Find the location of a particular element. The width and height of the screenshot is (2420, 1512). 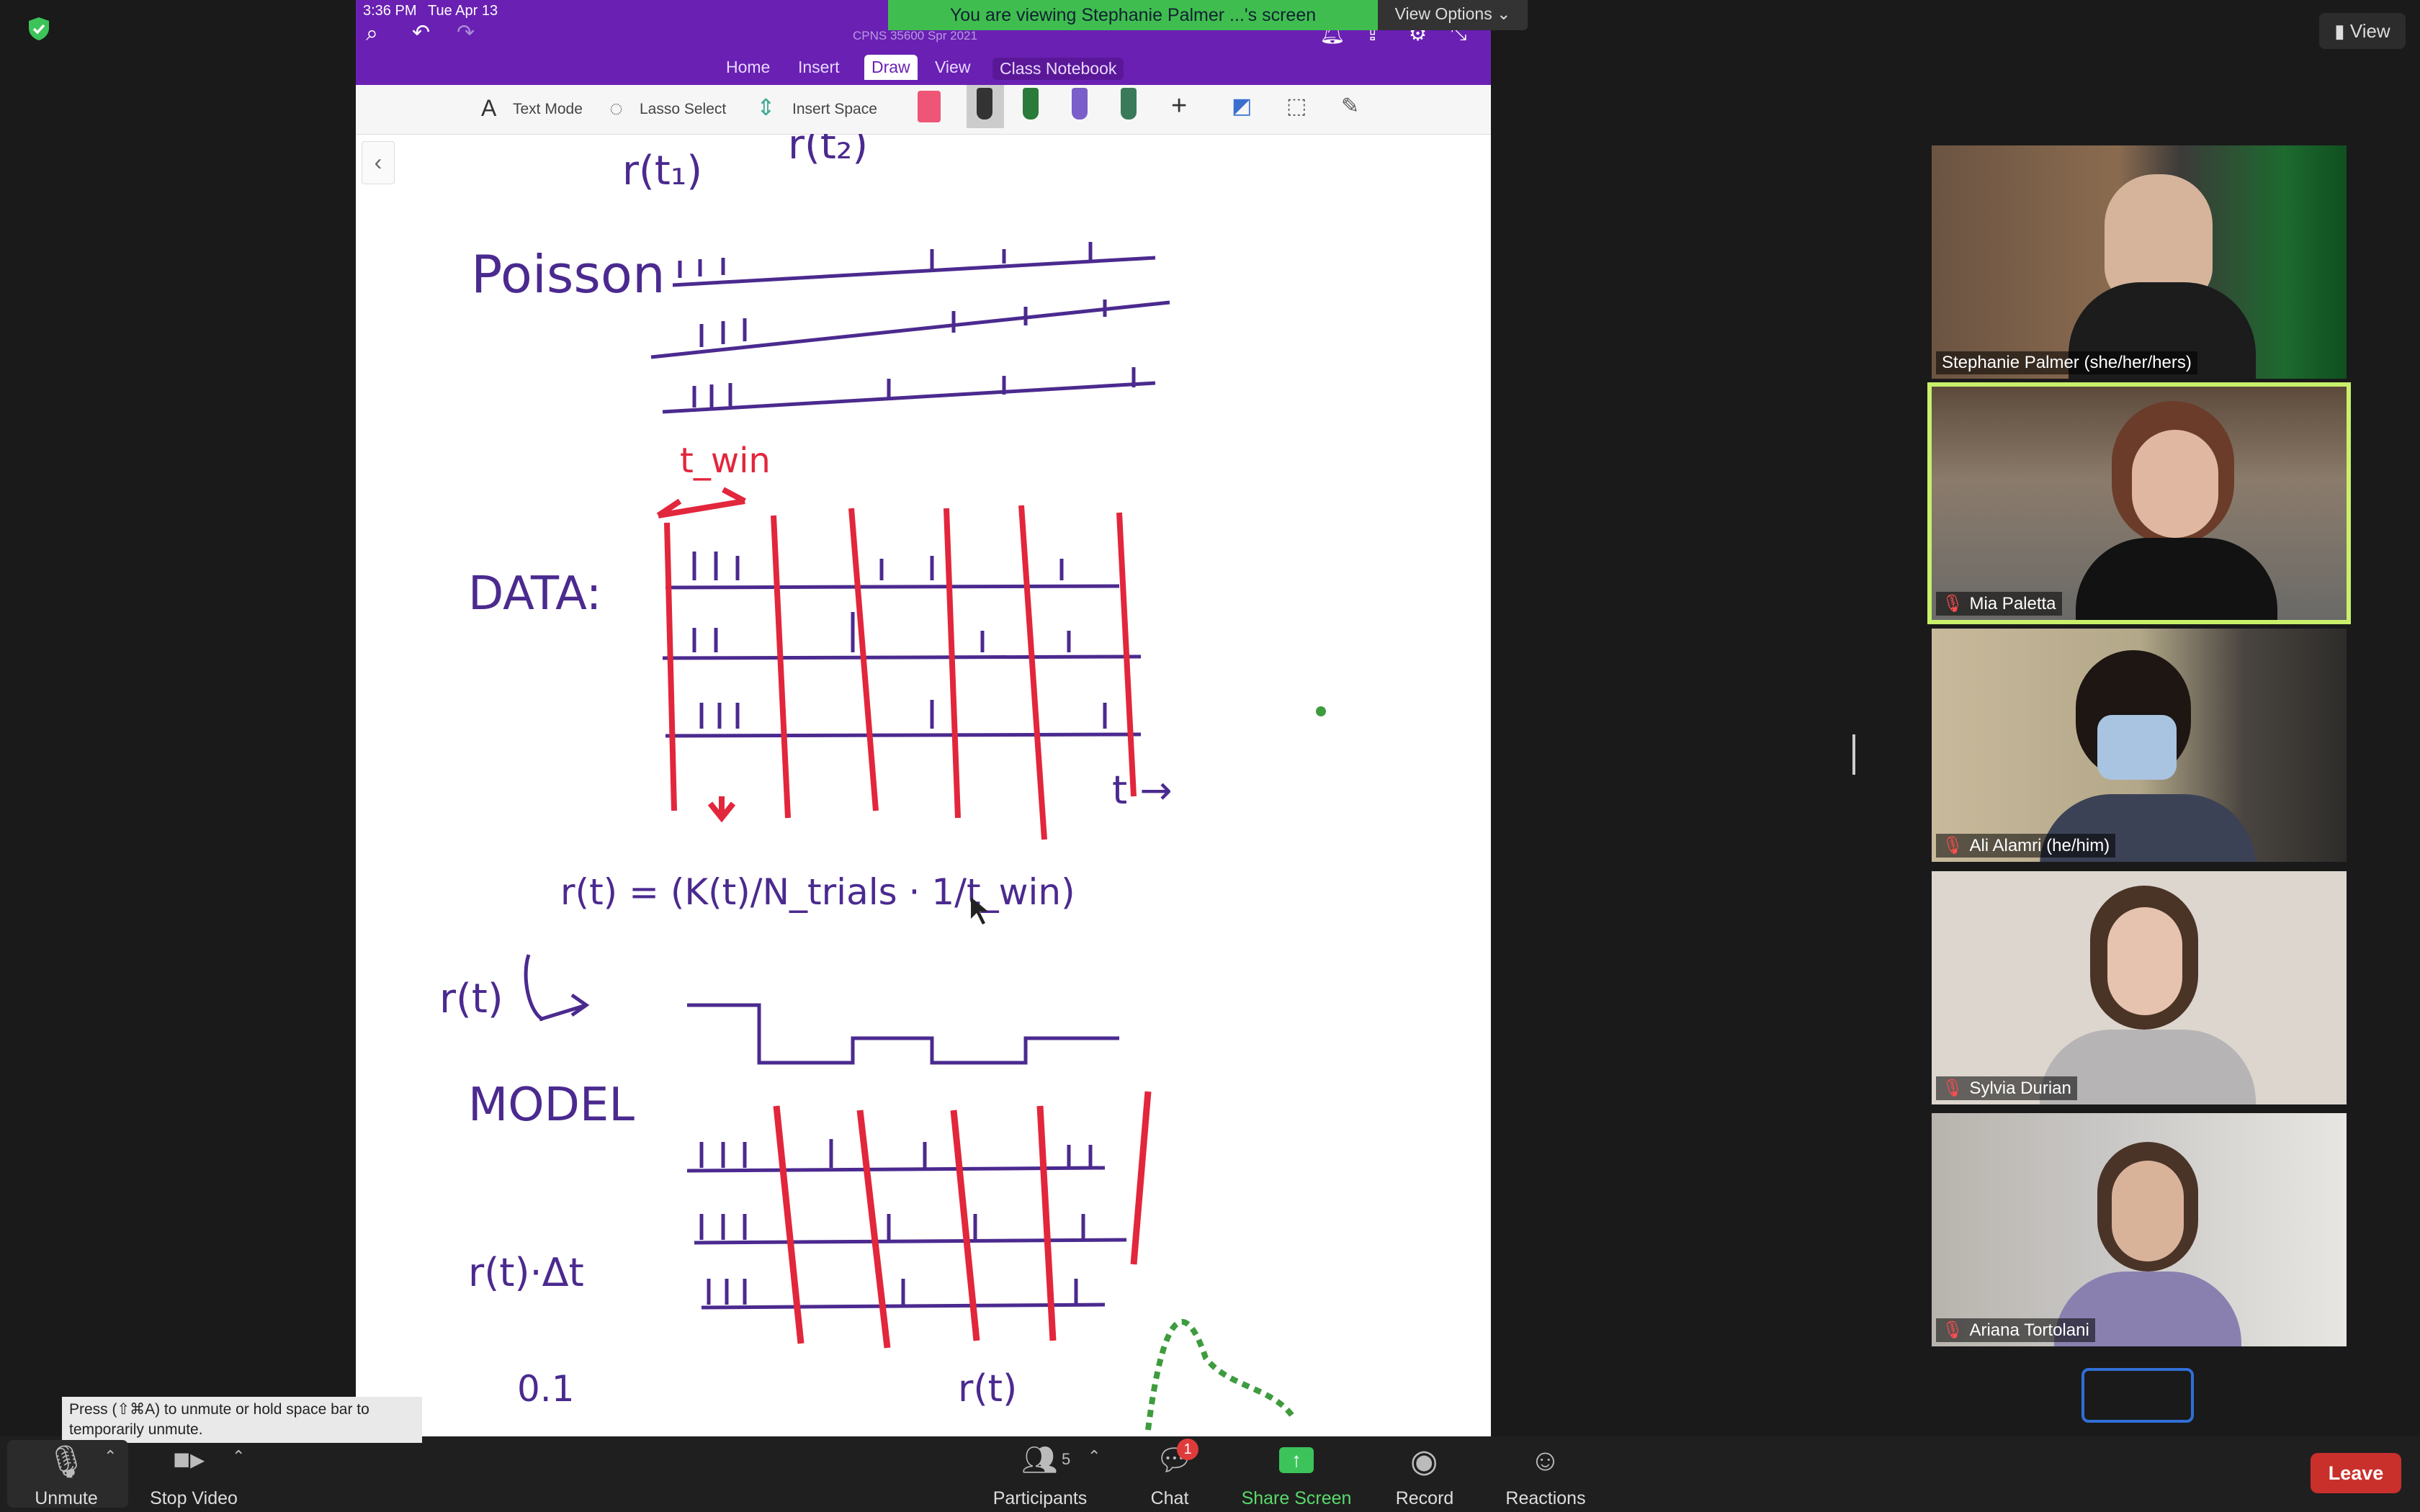

ink-to-shape-icon: ⬚ is located at coordinates (1296, 106).